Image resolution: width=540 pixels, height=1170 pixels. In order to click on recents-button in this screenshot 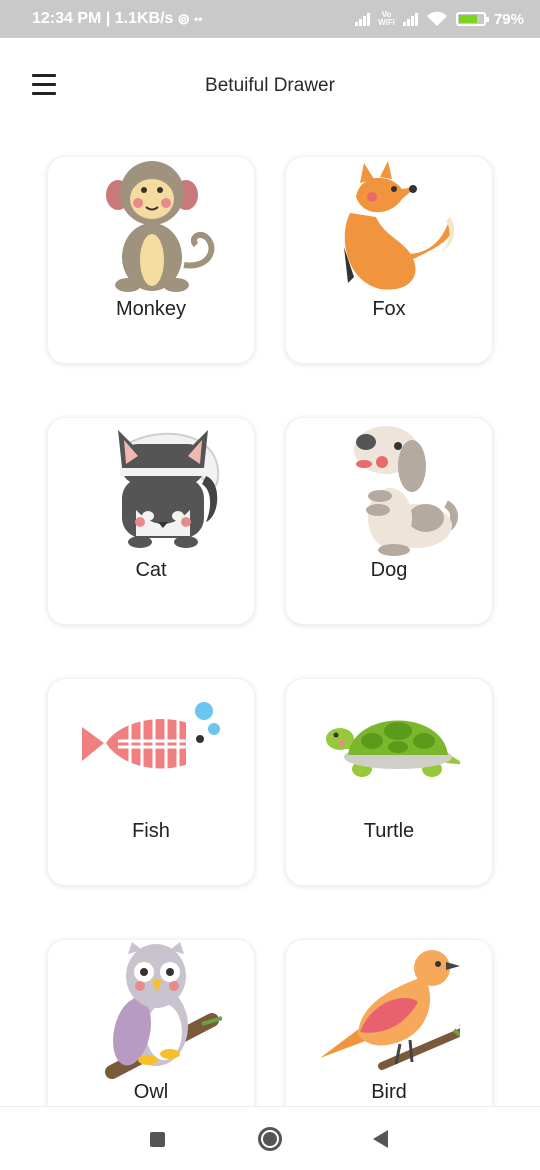, I will do `click(157, 1139)`.